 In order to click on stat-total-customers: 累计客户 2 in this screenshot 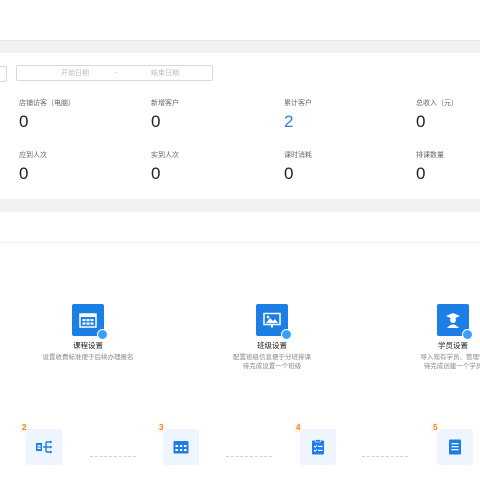, I will do `click(339, 115)`.